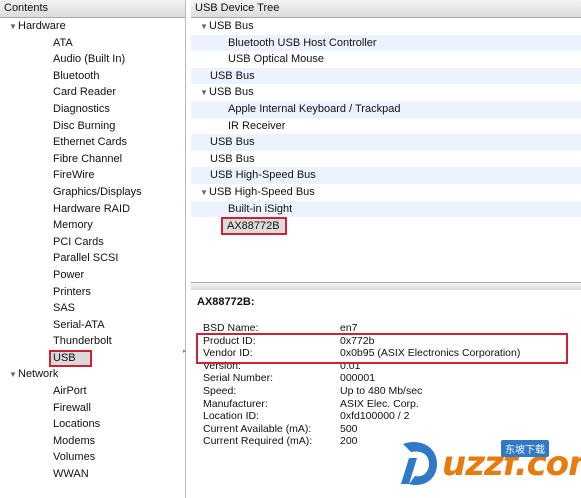 Image resolution: width=581 pixels, height=498 pixels. Describe the element at coordinates (88, 158) in the screenshot. I see `sidebar-item-label: Fibre Channel` at that location.